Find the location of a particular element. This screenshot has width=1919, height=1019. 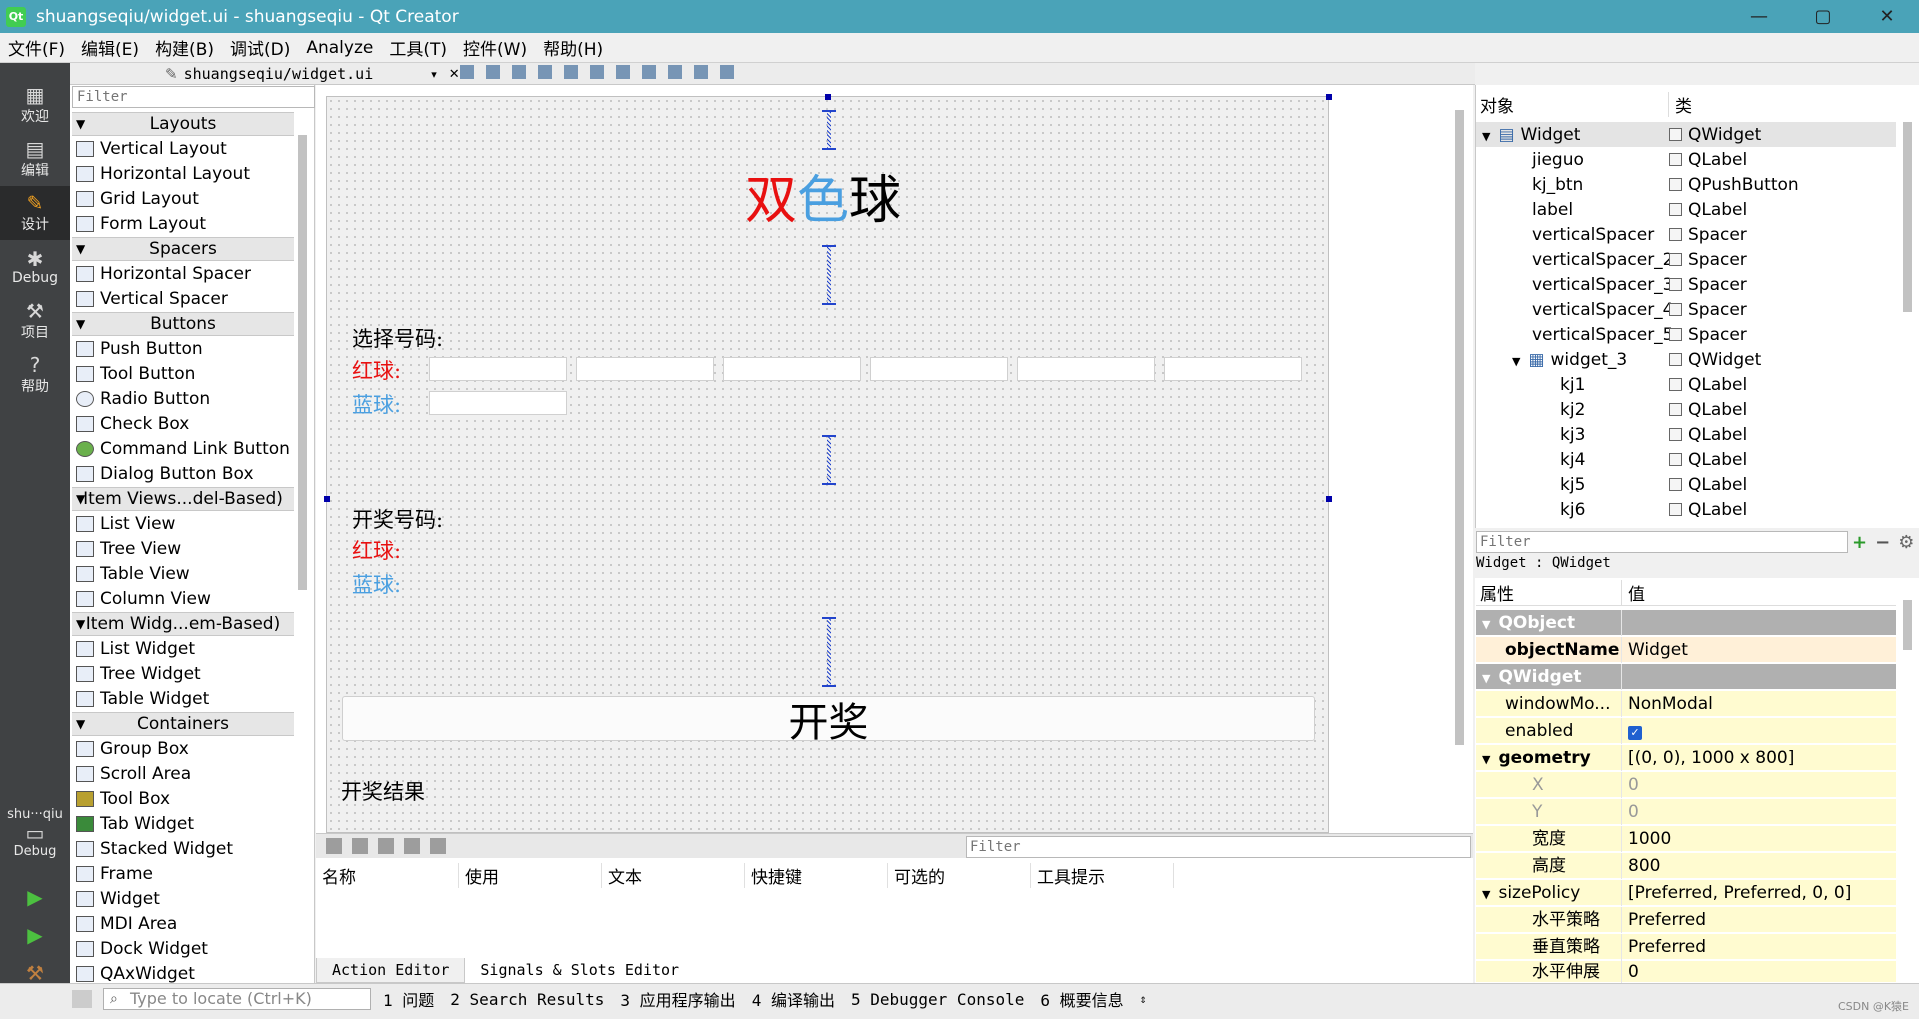

menu-edit: 编辑(E) is located at coordinates (110, 47).